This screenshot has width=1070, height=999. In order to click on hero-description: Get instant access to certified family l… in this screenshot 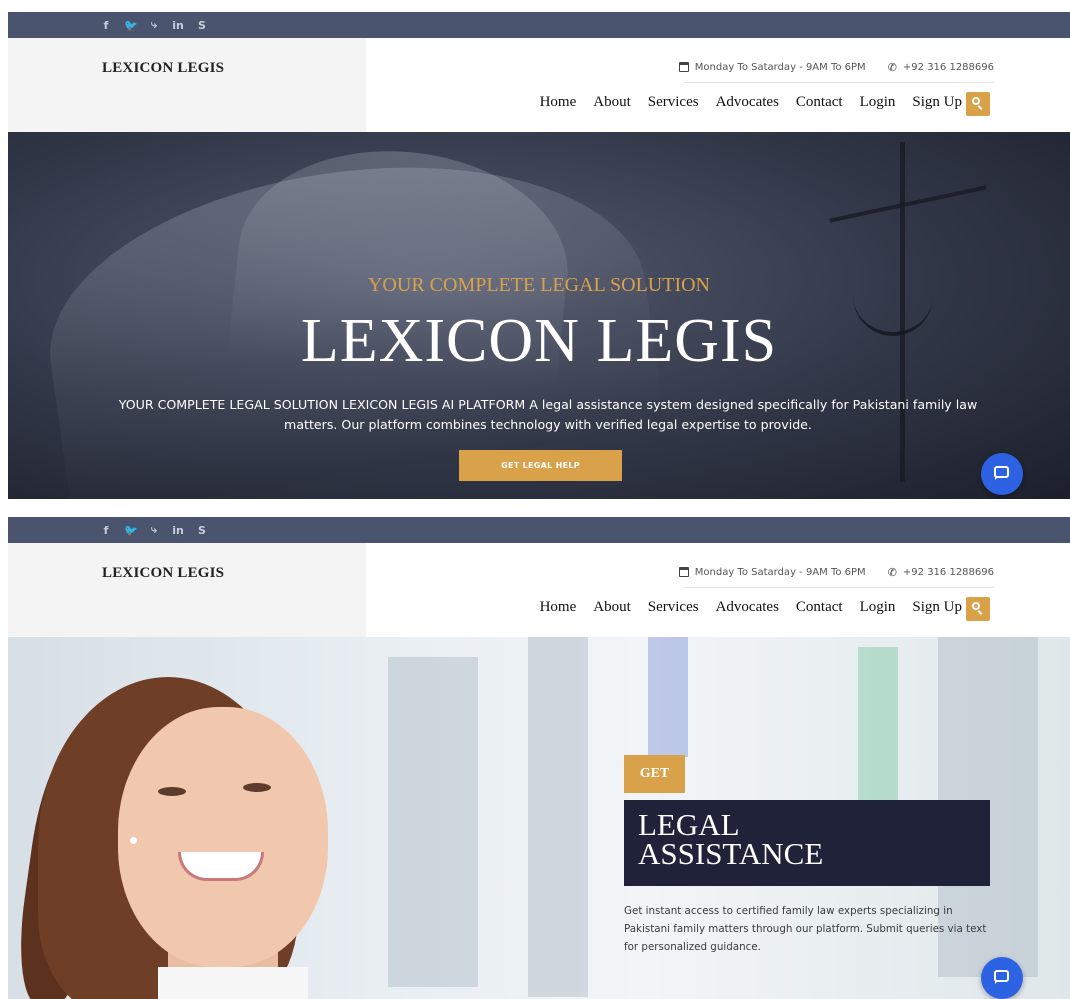, I will do `click(805, 929)`.